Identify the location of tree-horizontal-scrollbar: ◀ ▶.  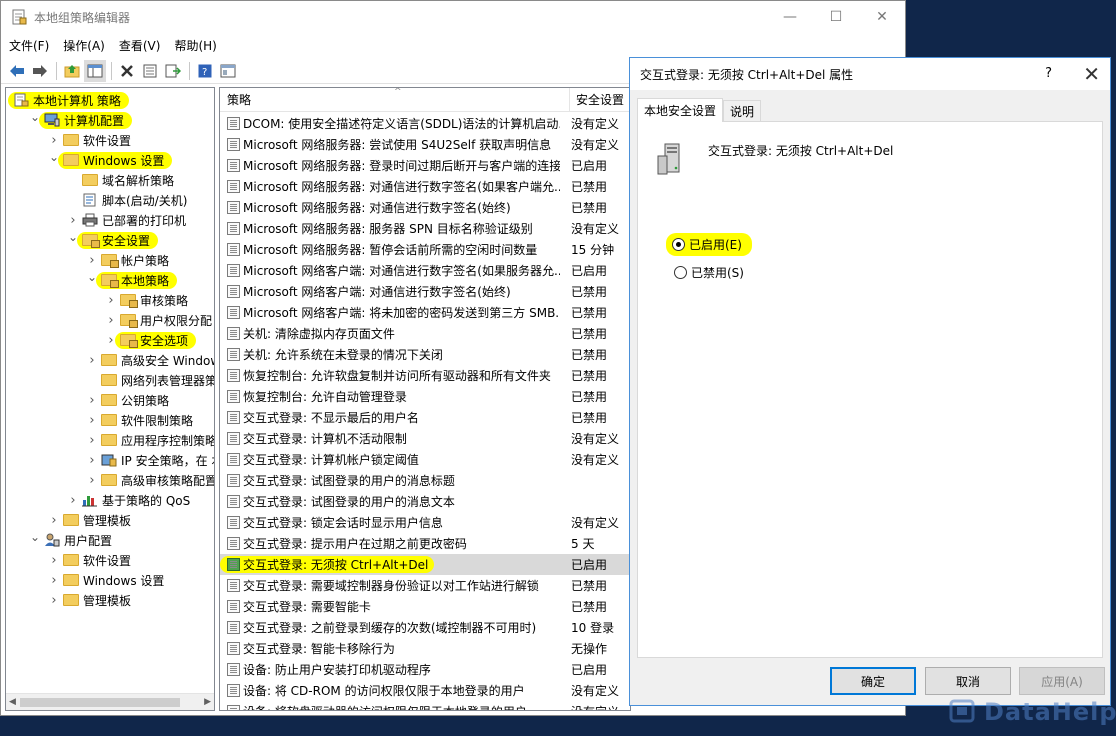
(110, 701).